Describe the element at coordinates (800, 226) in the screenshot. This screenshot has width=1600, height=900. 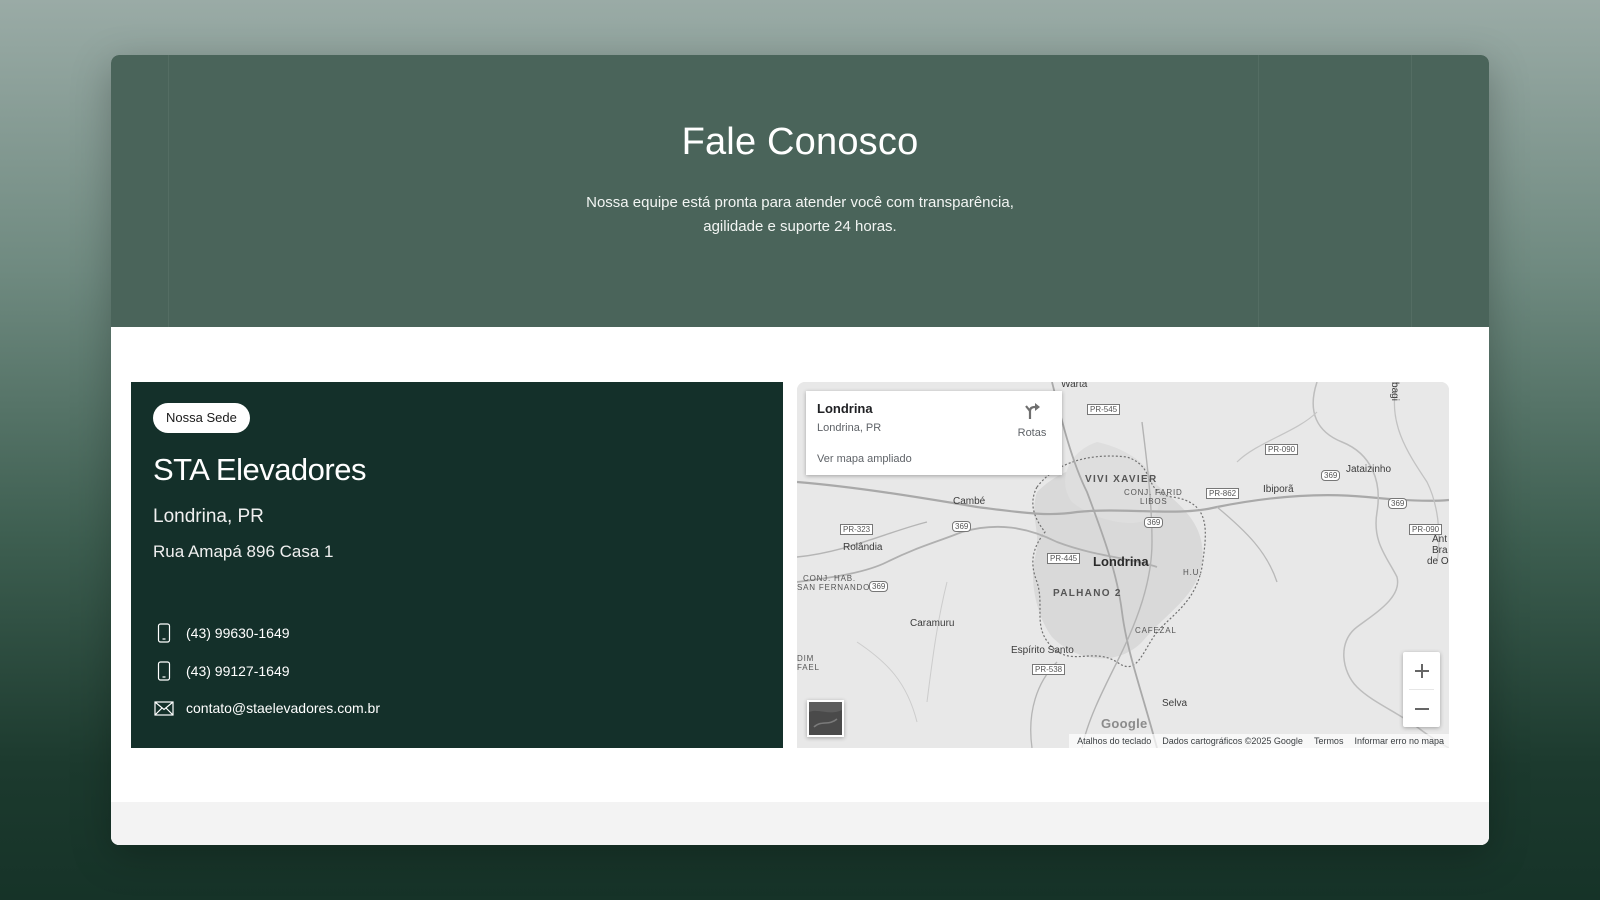
I see `hero-subtitle-line: agilidade e suporte 24 horas.` at that location.